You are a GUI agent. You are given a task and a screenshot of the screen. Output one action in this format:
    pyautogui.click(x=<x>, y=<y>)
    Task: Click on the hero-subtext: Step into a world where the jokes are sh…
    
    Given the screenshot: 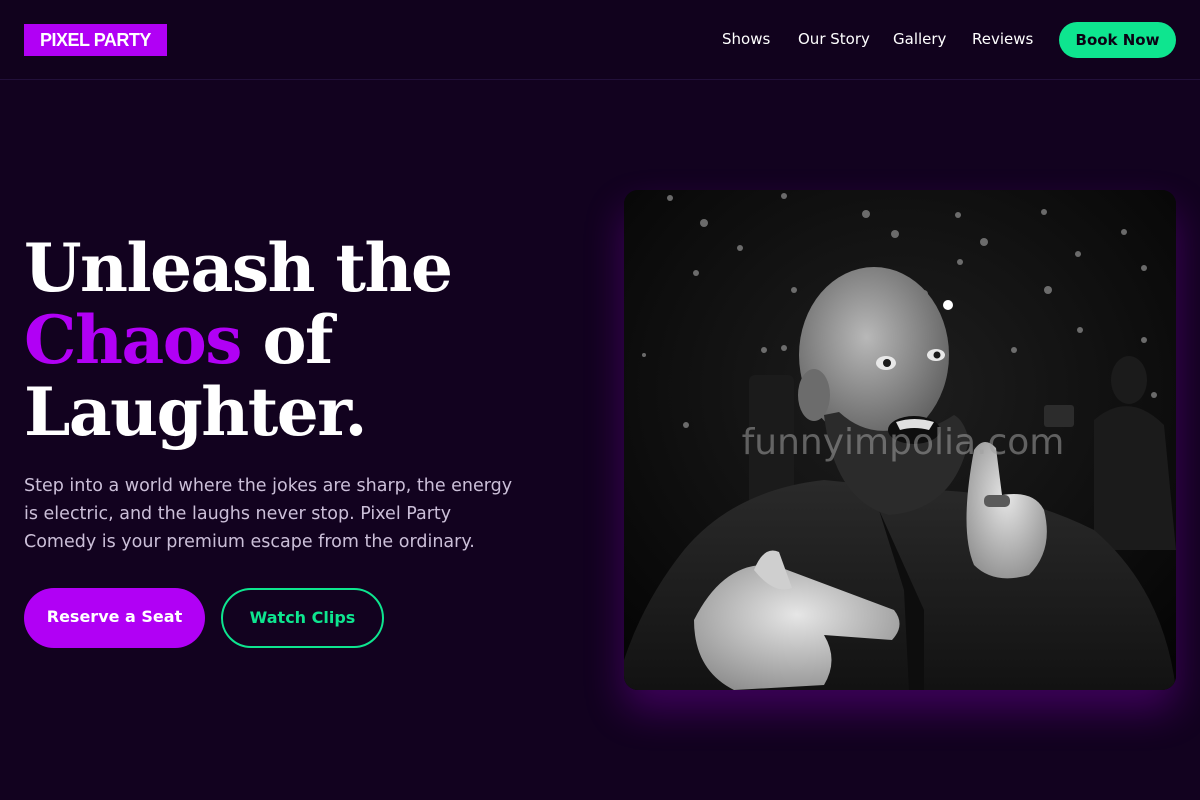 What is the action you would take?
    pyautogui.click(x=268, y=514)
    